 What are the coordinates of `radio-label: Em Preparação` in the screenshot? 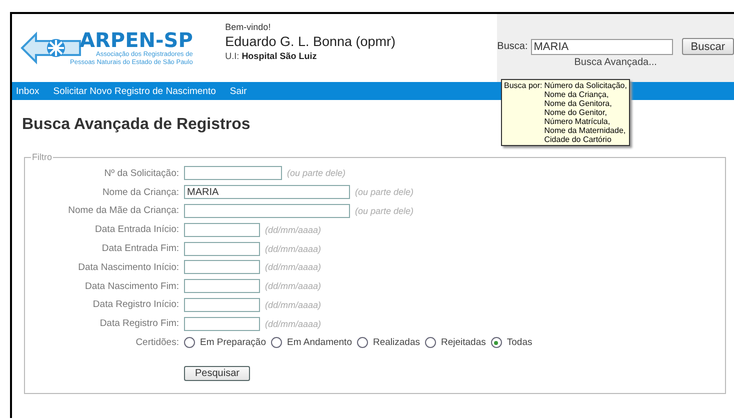 It's located at (233, 342).